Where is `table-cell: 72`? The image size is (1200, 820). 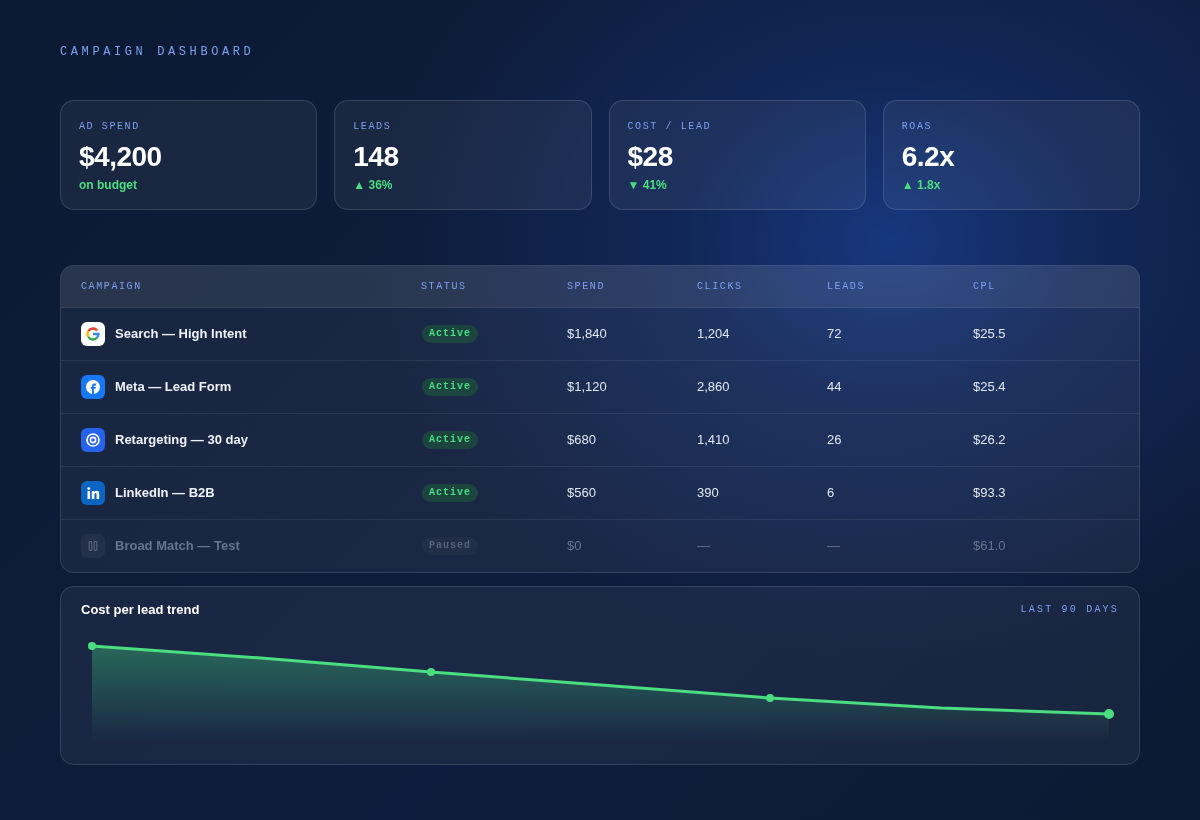
table-cell: 72 is located at coordinates (834, 334).